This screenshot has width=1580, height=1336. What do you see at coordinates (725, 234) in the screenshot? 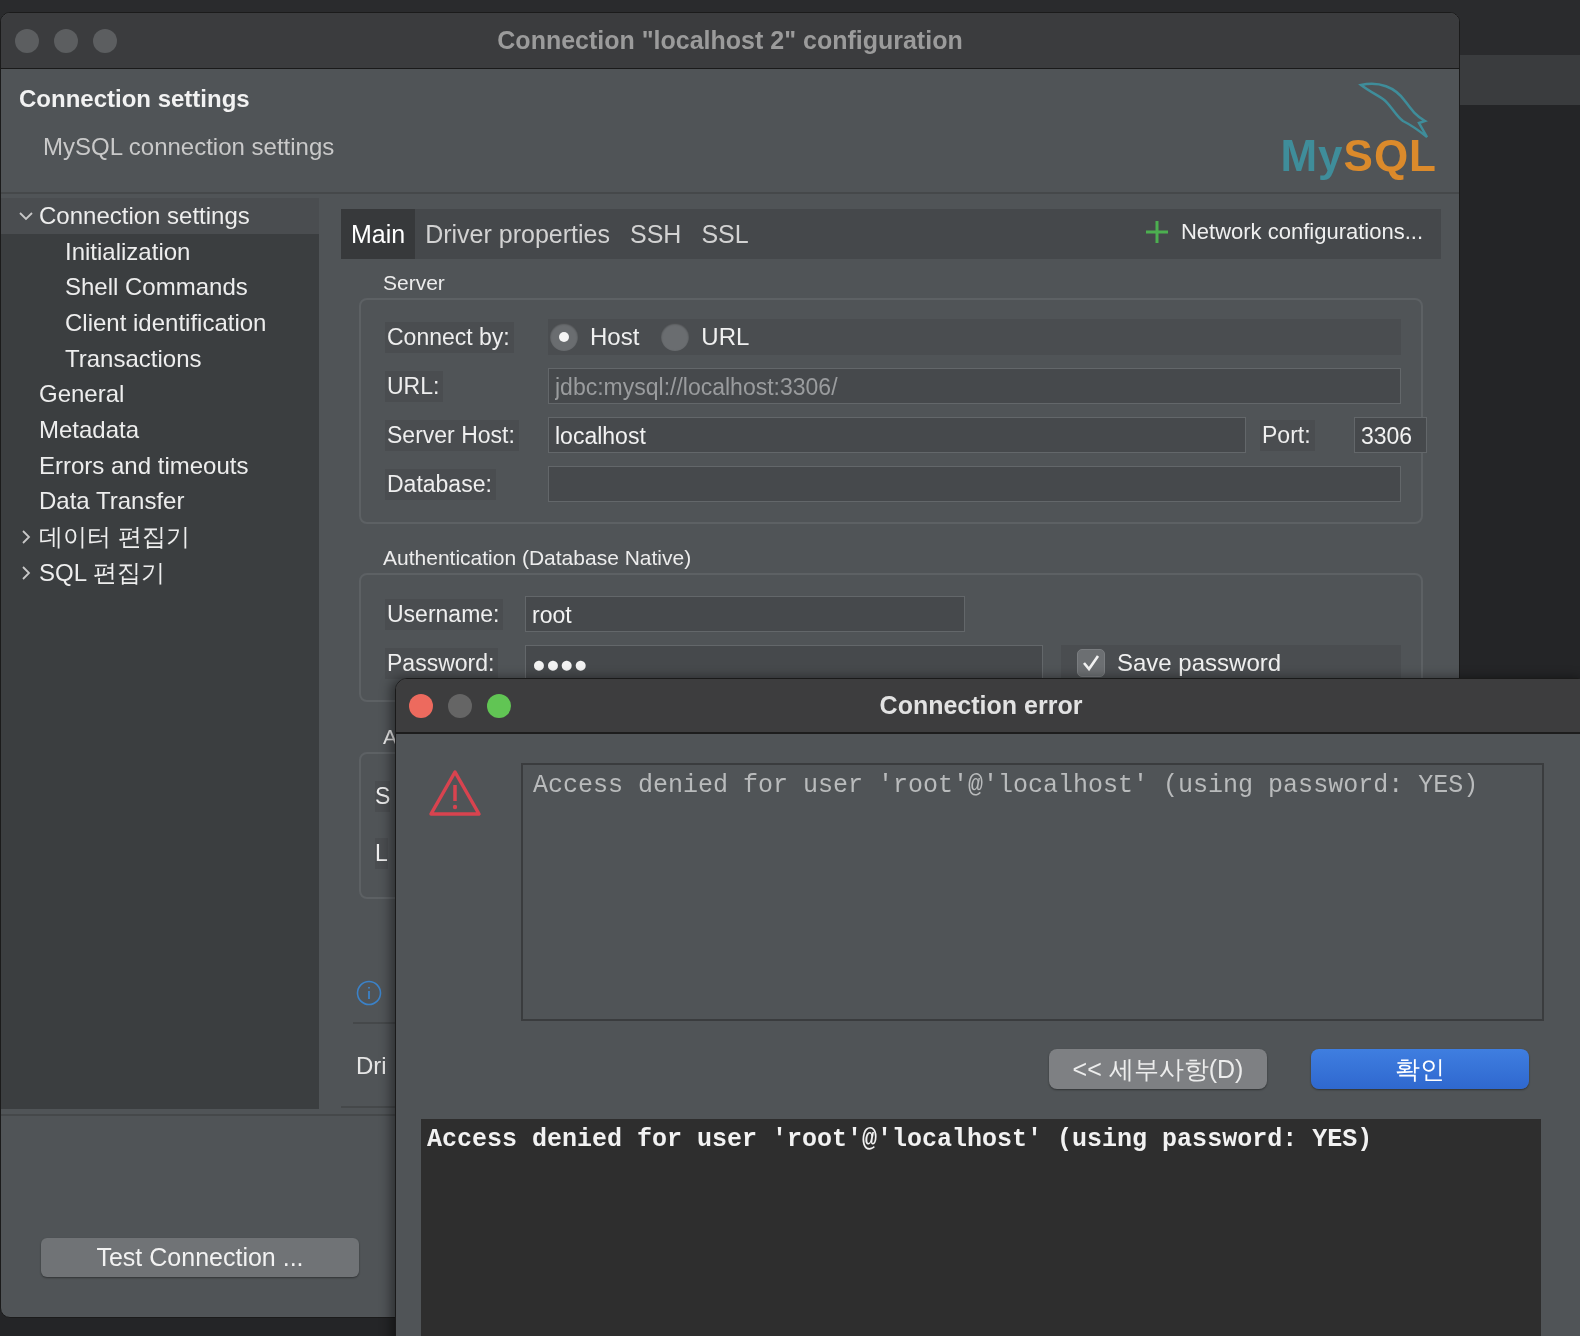
I see `tab: SSL` at bounding box center [725, 234].